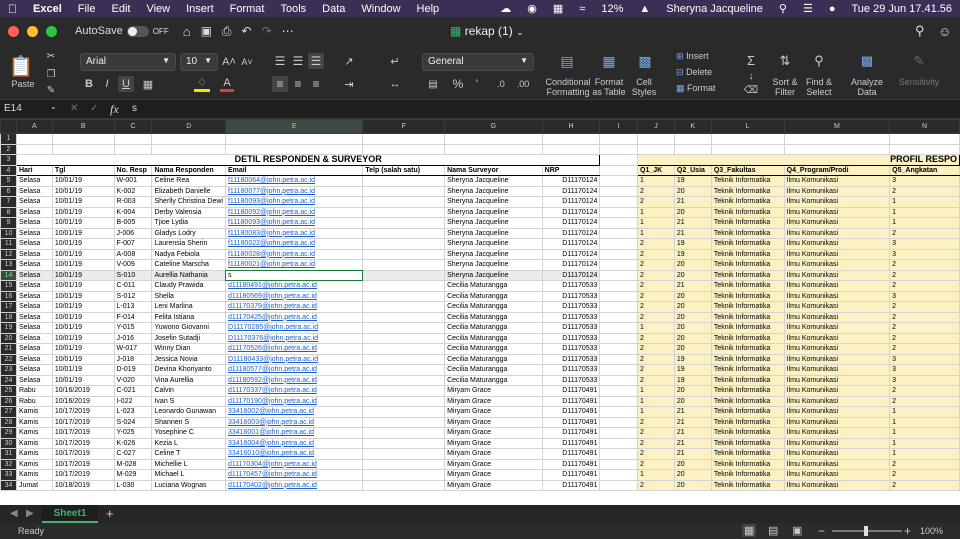 This screenshot has width=960, height=539. What do you see at coordinates (200, 9) in the screenshot?
I see `menu-insert: Insert` at bounding box center [200, 9].